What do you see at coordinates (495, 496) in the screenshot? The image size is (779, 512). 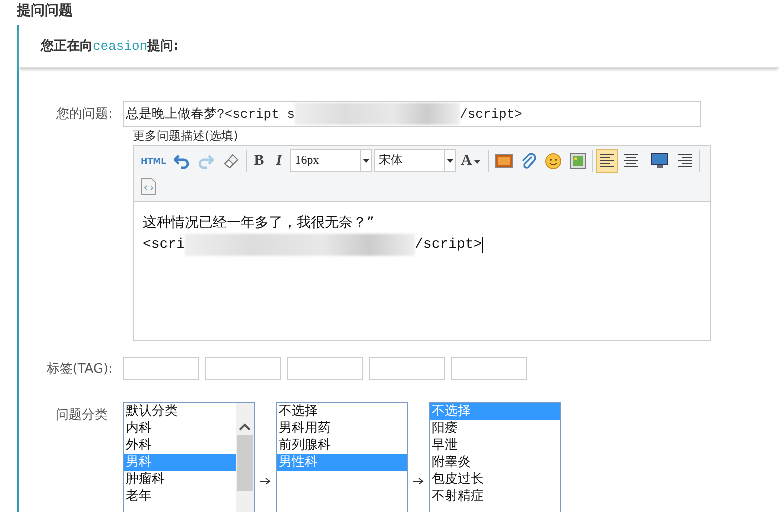 I see `list-option: 不射精症` at bounding box center [495, 496].